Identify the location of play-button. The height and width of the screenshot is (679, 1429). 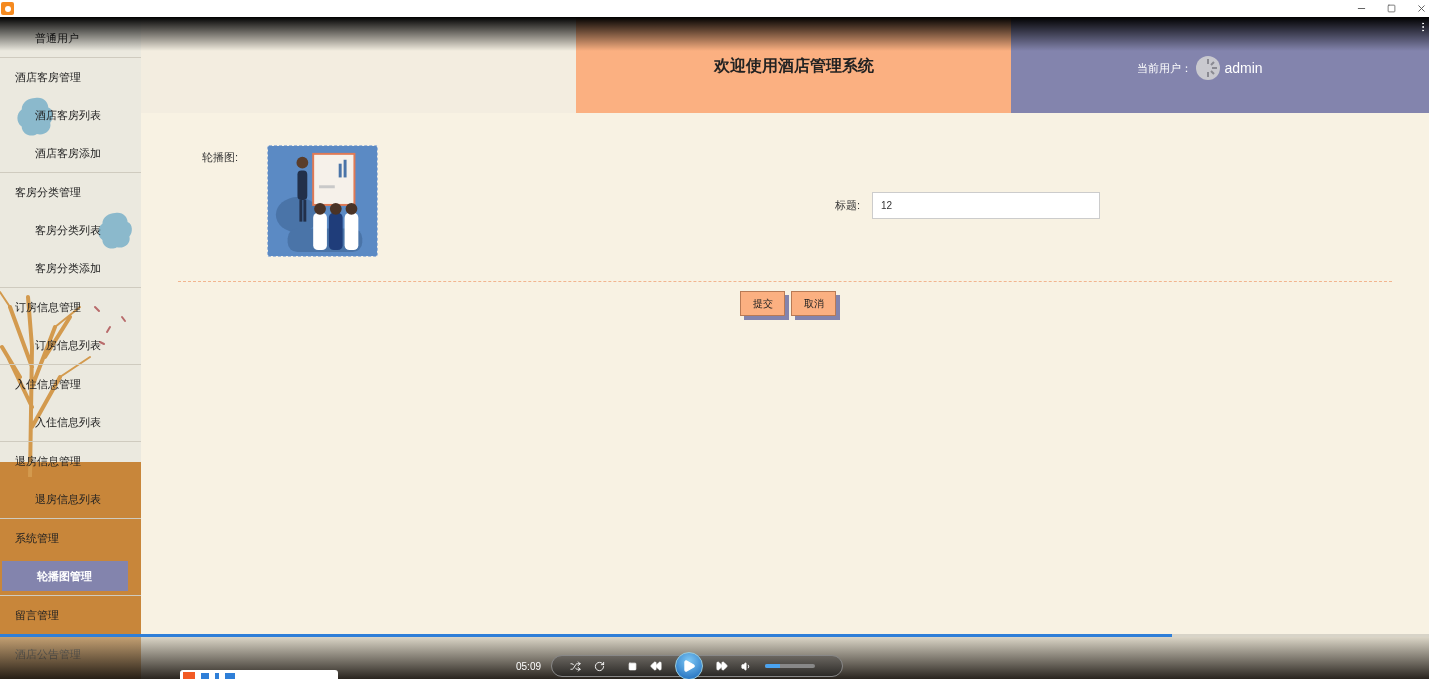
(689, 665).